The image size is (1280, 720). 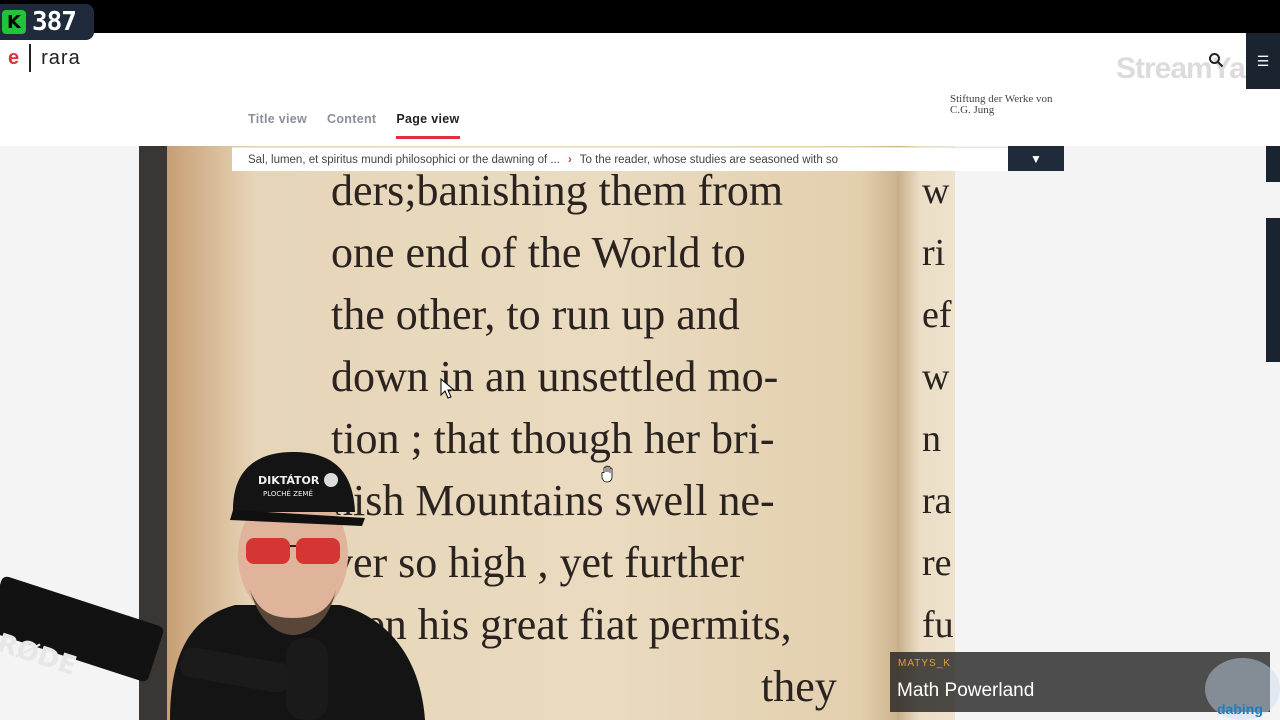 What do you see at coordinates (1273, 164) in the screenshot?
I see `viewer-side-toggle` at bounding box center [1273, 164].